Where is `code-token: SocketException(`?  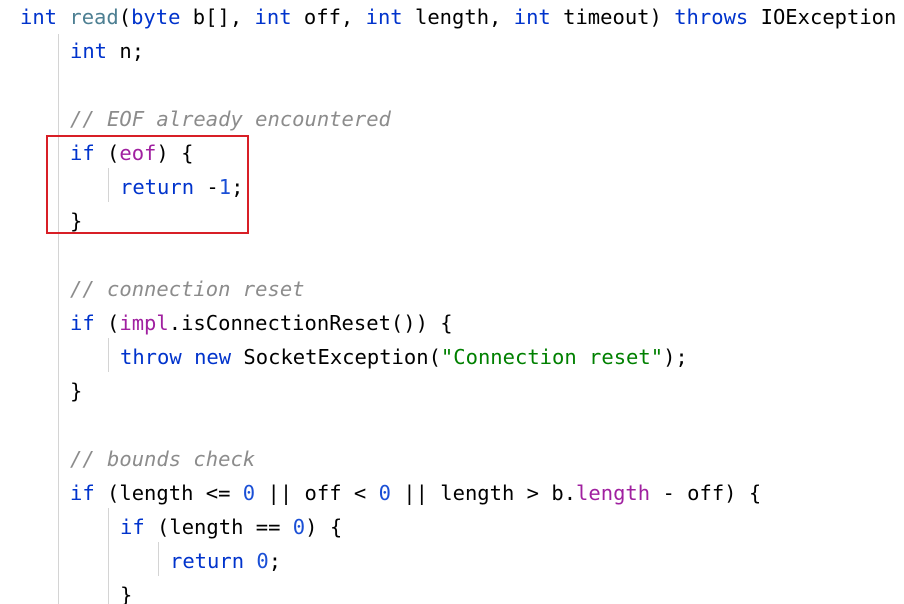 code-token: SocketException( is located at coordinates (336, 357).